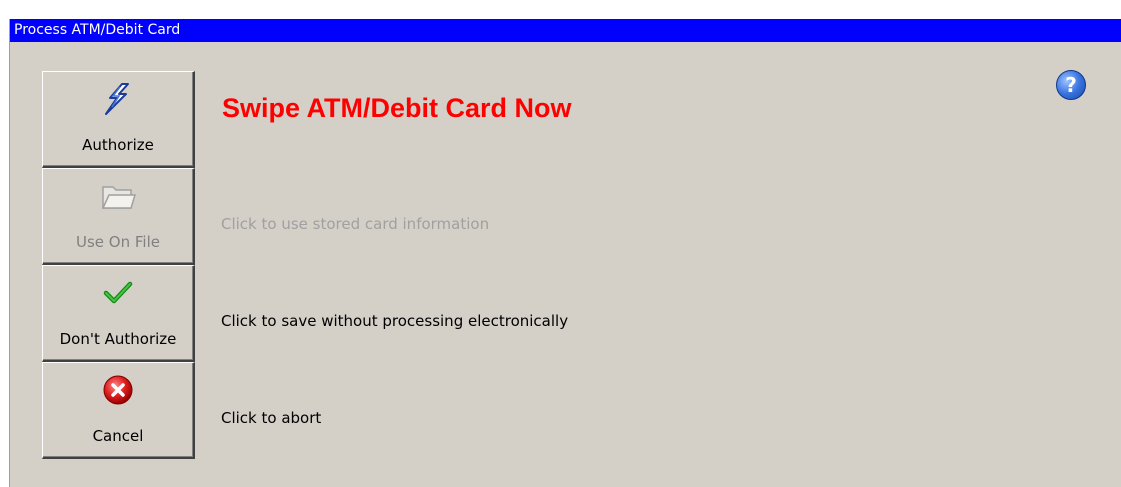 Image resolution: width=1121 pixels, height=487 pixels. I want to click on cancel-icon, so click(118, 390).